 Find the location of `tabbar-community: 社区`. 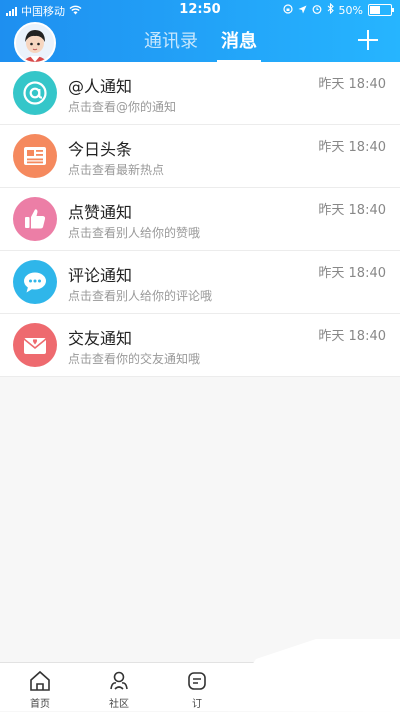

tabbar-community: 社区 is located at coordinates (119, 689).